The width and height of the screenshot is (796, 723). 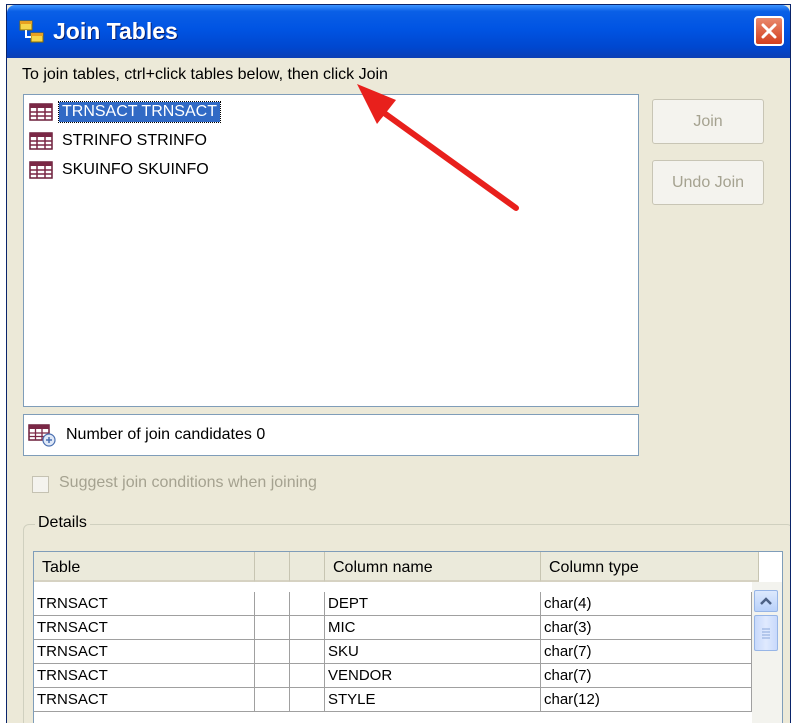 What do you see at coordinates (139, 112) in the screenshot?
I see `table-item-label: TRNSACT TRNSACT` at bounding box center [139, 112].